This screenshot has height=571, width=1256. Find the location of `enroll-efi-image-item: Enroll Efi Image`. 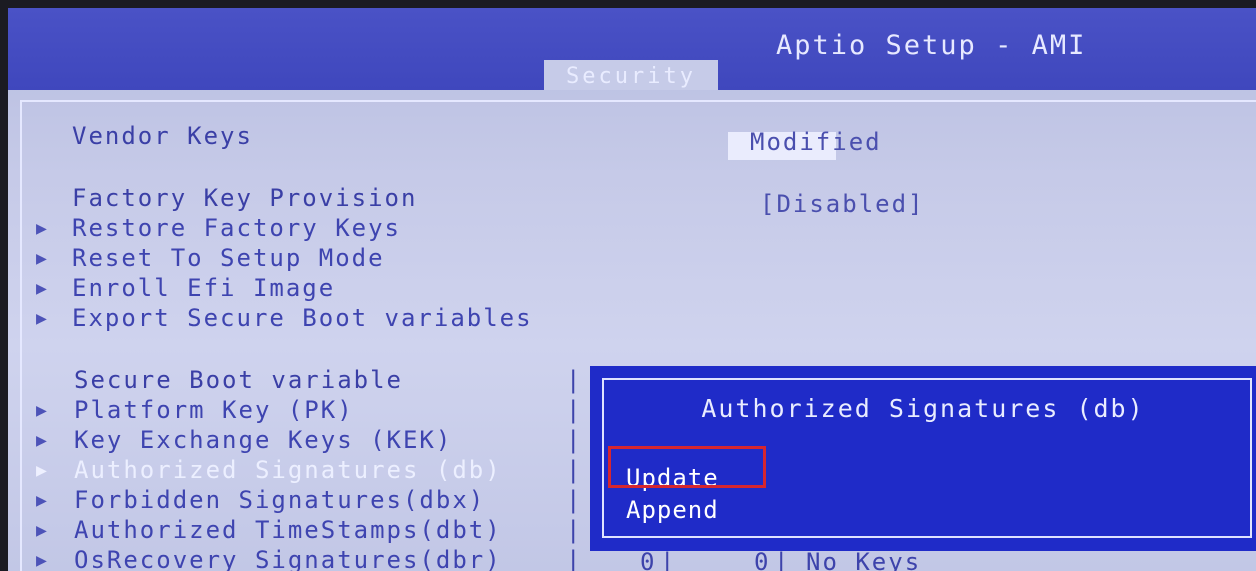

enroll-efi-image-item: Enroll Efi Image is located at coordinates (203, 288).